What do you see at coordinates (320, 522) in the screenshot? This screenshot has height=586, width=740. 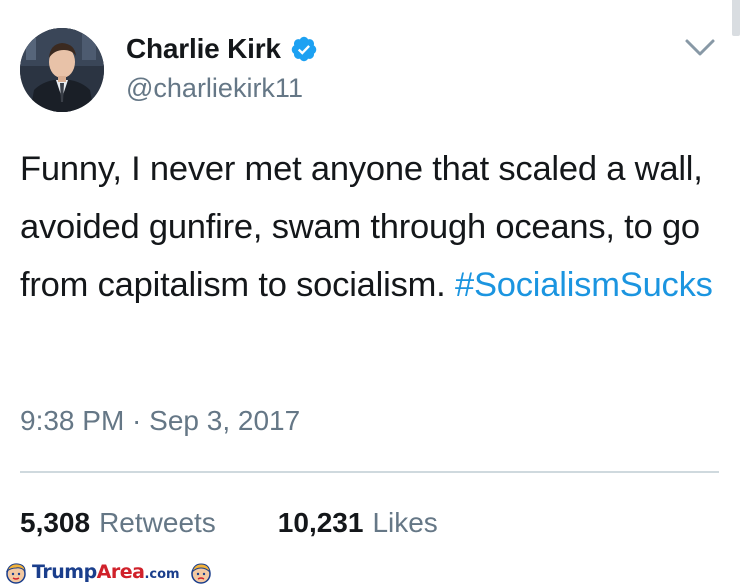 I see `likes-count: 10,231` at bounding box center [320, 522].